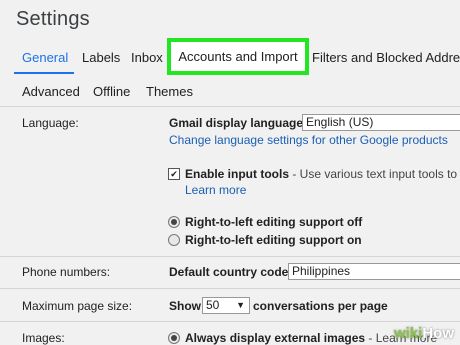 Image resolution: width=460 pixels, height=345 pixels. I want to click on tab-inbox: Inbox, so click(147, 57).